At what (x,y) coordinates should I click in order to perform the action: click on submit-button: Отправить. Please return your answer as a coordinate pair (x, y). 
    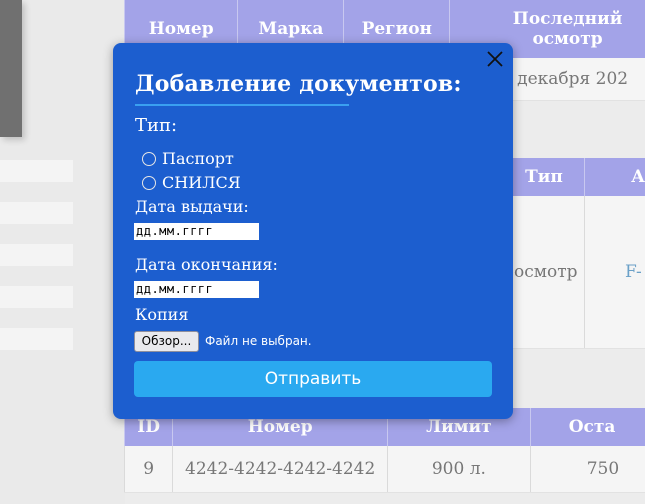
    Looking at the image, I should click on (313, 379).